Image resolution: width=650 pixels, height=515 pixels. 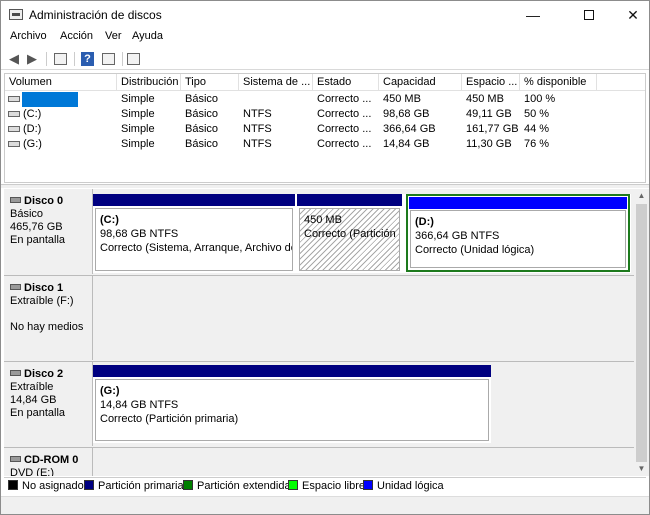 I want to click on partition-body: 450 MB Correcto (Partición d, so click(x=349, y=239).